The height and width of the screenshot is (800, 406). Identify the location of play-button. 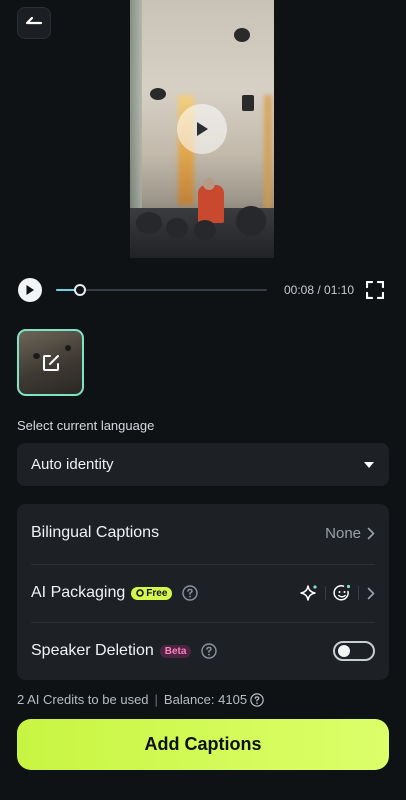
(30, 290).